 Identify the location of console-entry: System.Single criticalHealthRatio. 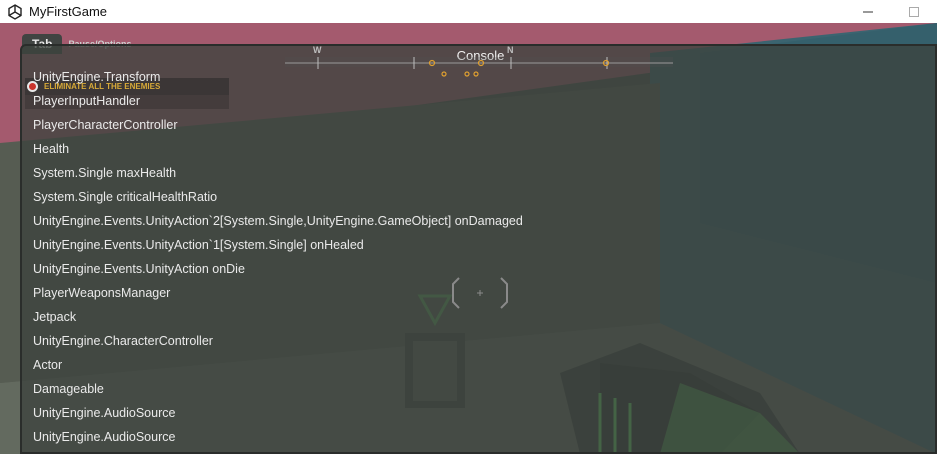
(278, 201).